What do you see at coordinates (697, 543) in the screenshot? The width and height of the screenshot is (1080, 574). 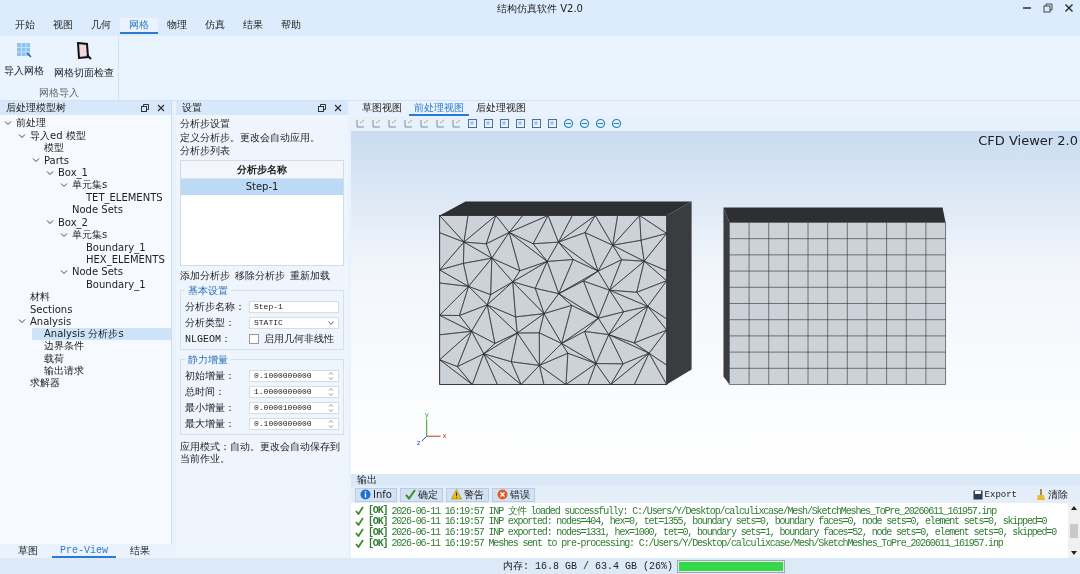 I see `log-message: 2026-06-11 16:19:57 Meshes sent to pre-processing: C:/Users/Y/Desktop/calculixcase/Mesh/SketchMeshes_ToPre_20260611_161957.inp` at bounding box center [697, 543].